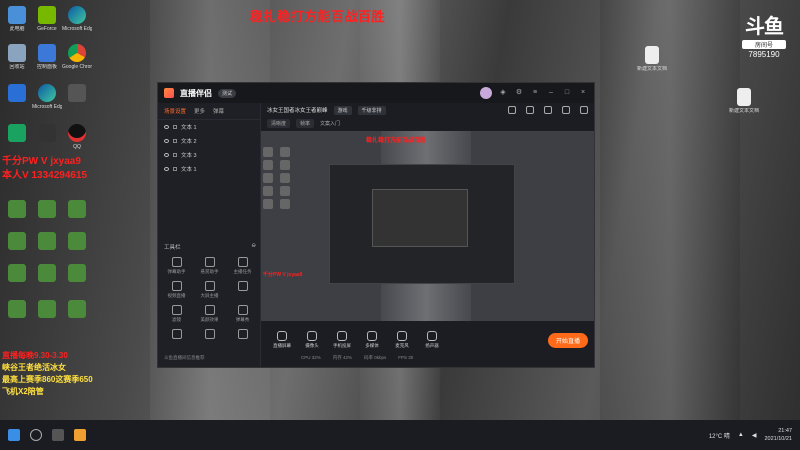 The image size is (800, 450). Describe the element at coordinates (741, 435) in the screenshot. I see `network-icon: ▲` at that location.